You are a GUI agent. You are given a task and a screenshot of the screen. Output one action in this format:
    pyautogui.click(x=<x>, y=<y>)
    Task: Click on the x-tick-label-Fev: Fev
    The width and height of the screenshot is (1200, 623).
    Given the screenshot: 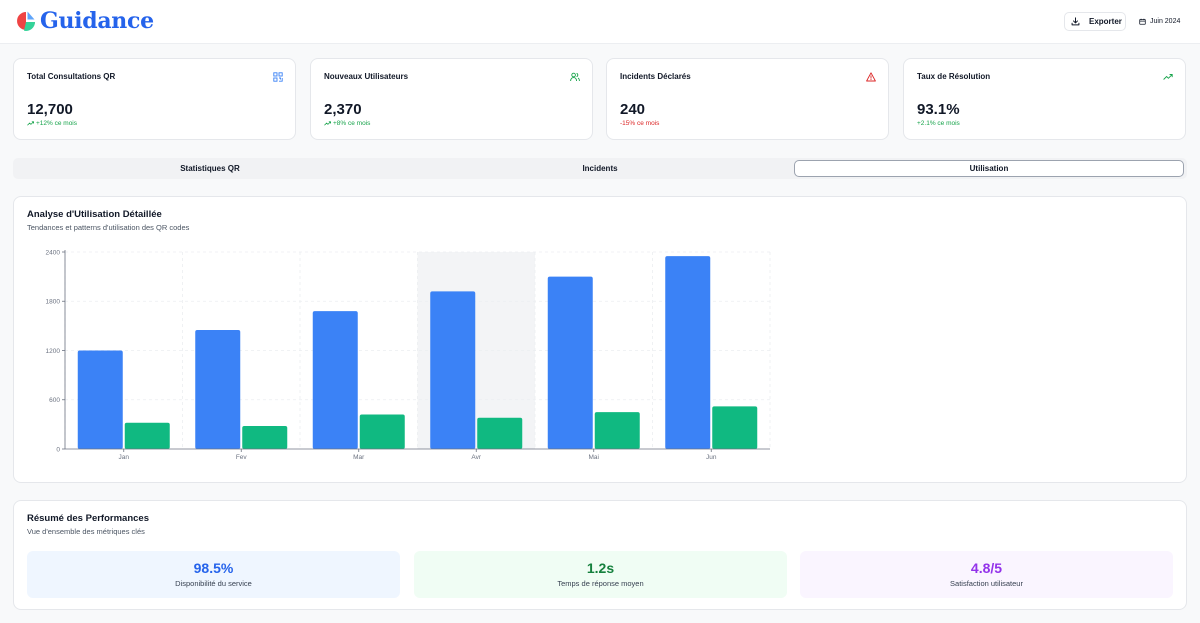 What is the action you would take?
    pyautogui.click(x=242, y=457)
    